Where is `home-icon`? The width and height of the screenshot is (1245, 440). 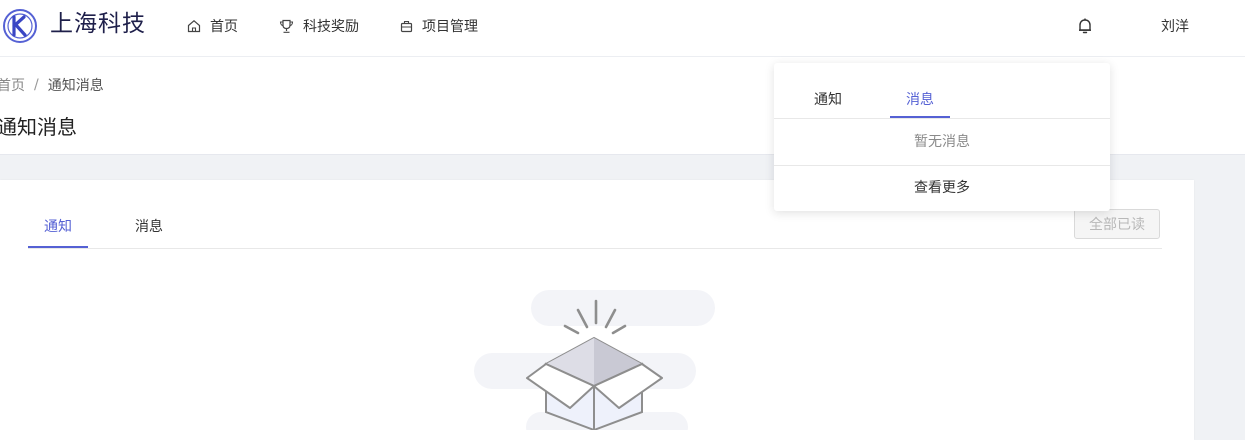
home-icon is located at coordinates (194, 26).